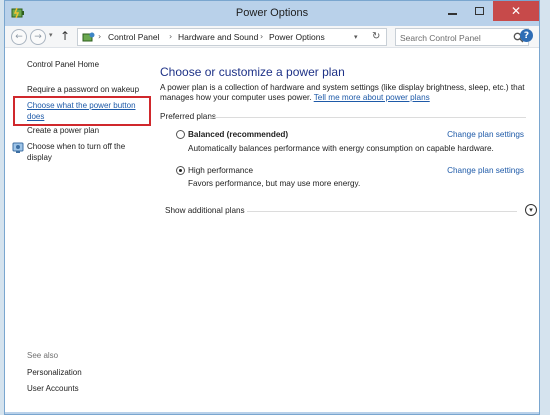 This screenshot has width=550, height=415. I want to click on sidebar-item-personalization: Personalization, so click(54, 372).